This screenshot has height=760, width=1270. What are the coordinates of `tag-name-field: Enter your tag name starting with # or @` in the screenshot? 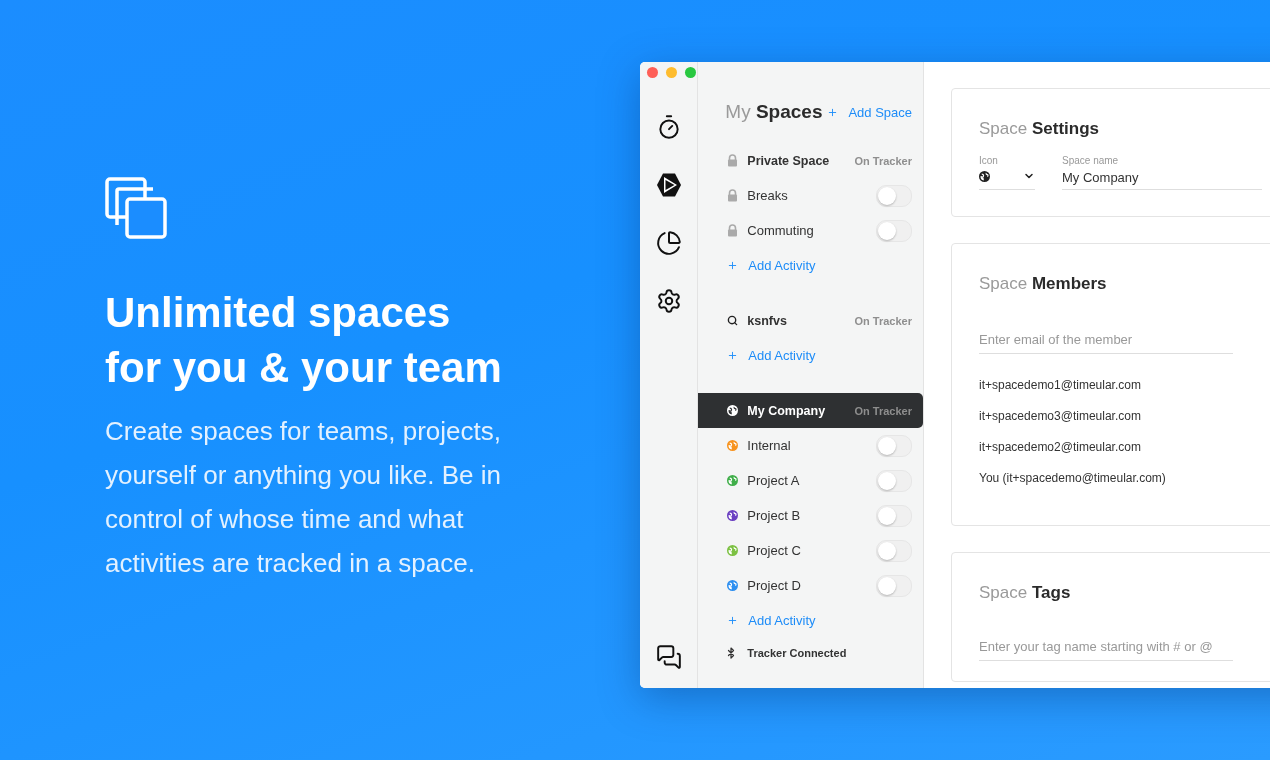 It's located at (1106, 650).